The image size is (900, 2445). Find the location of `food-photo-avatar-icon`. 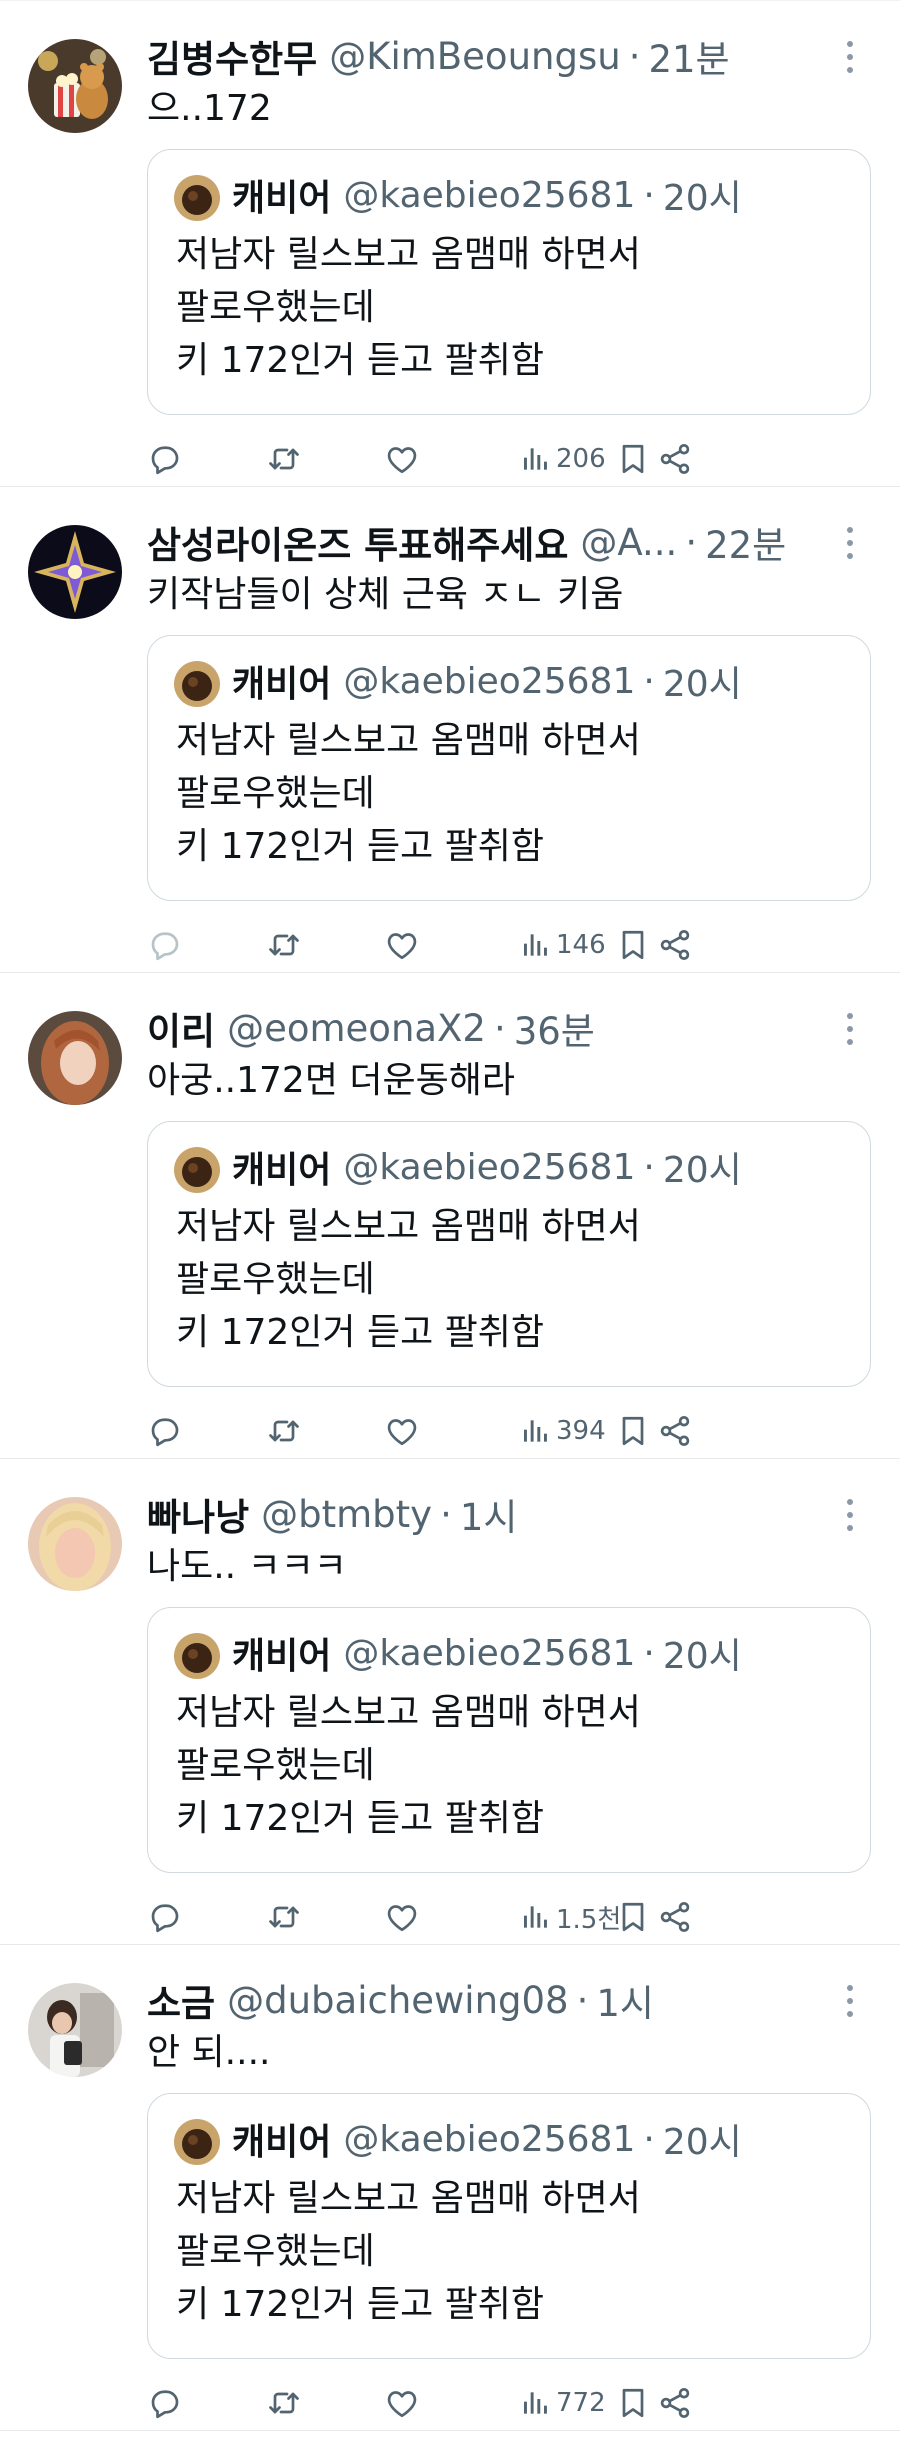

food-photo-avatar-icon is located at coordinates (197, 1656).